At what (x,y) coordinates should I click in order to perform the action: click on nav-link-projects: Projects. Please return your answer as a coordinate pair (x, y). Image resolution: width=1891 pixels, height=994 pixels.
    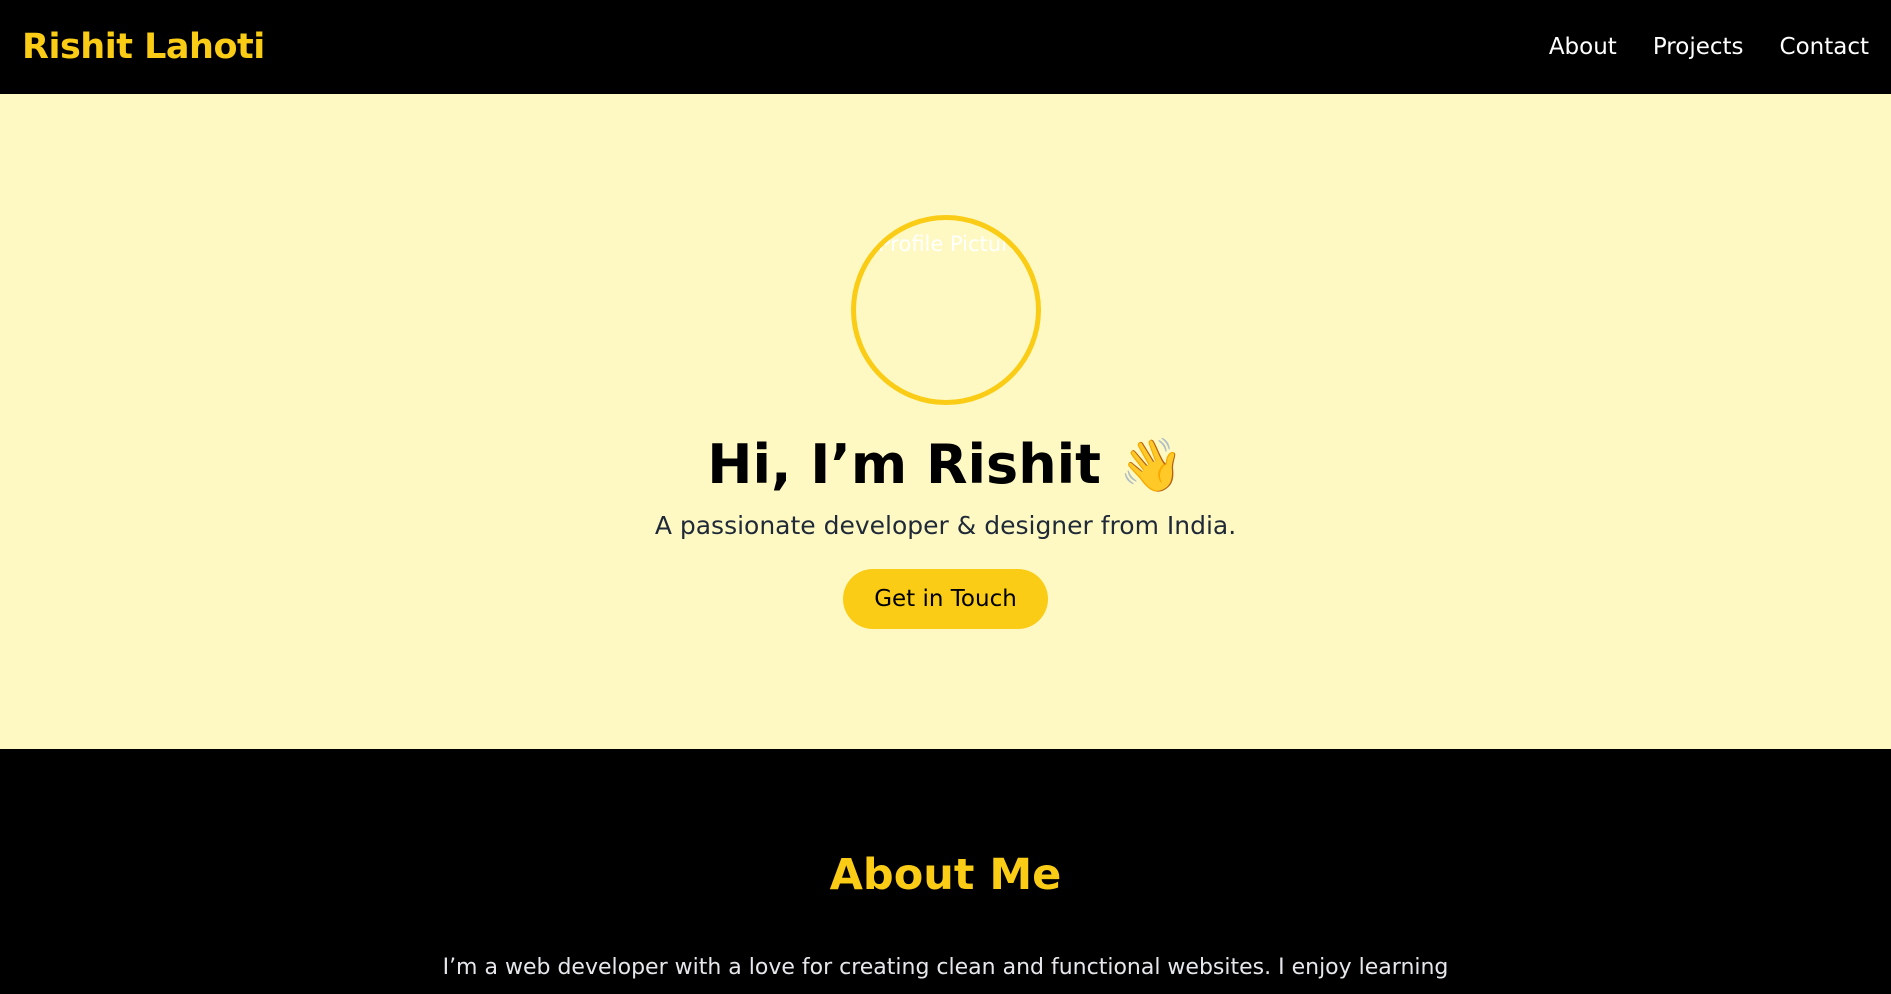
    Looking at the image, I should click on (1698, 47).